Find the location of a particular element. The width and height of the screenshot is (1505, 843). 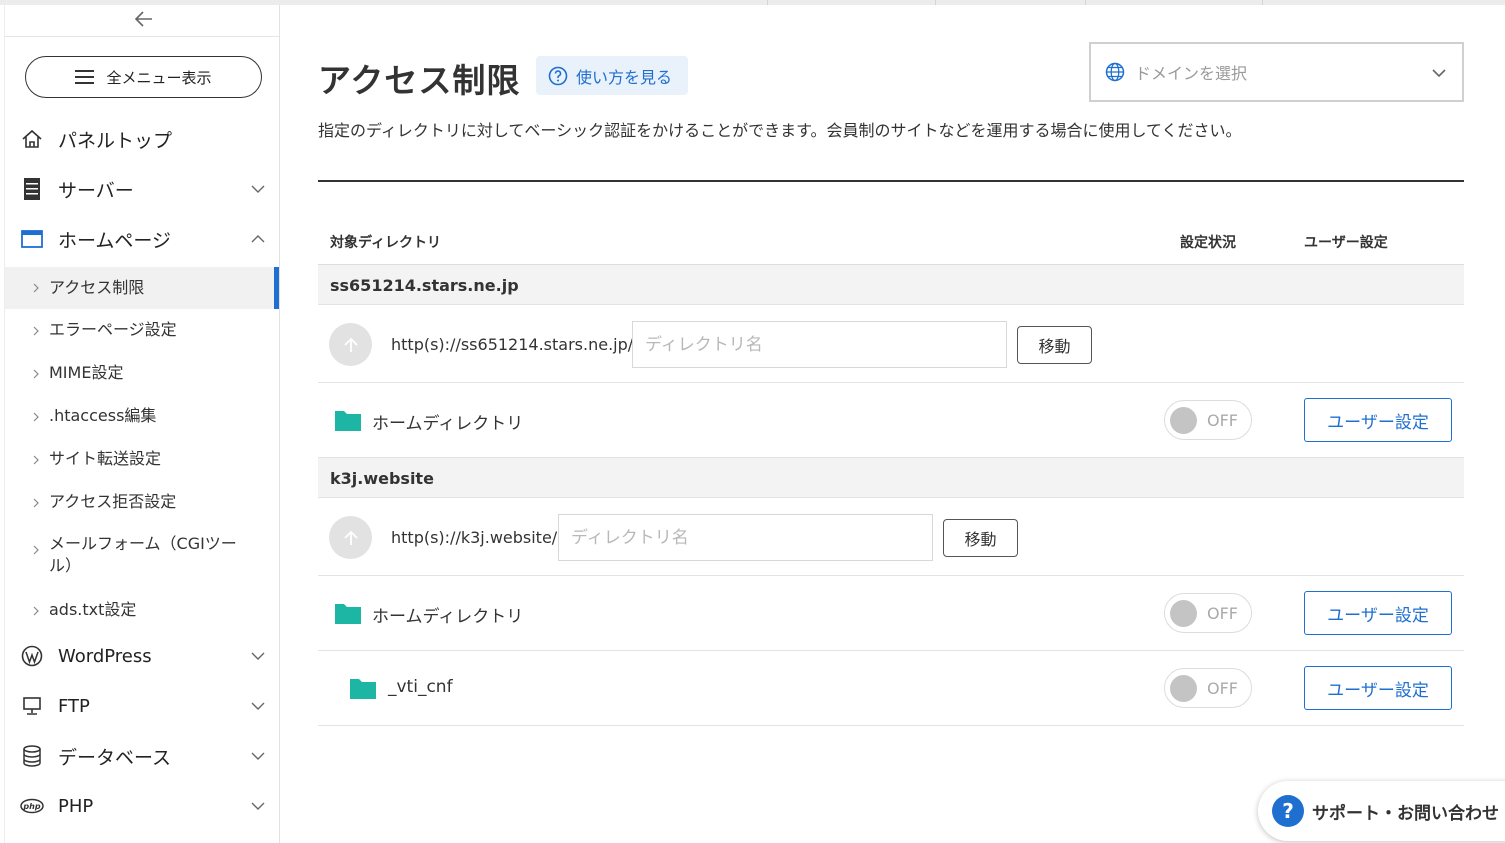

sidebar-item-php: php PHP is located at coordinates (142, 806).